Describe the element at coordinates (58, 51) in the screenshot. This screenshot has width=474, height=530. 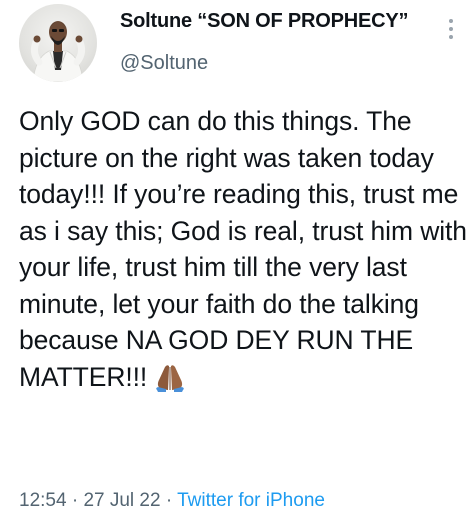
I see `avatar-photo` at that location.